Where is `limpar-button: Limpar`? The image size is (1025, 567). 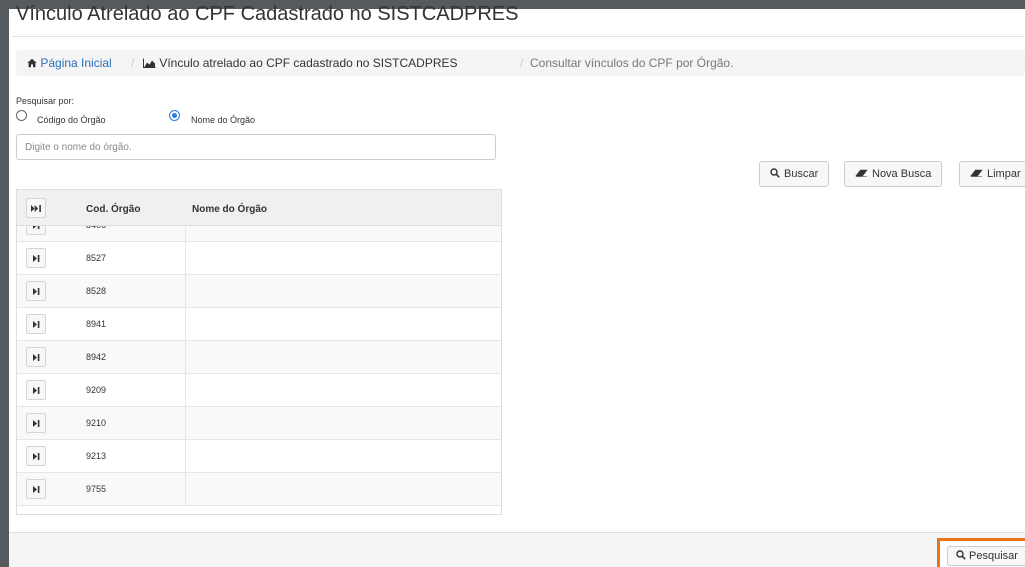 limpar-button: Limpar is located at coordinates (992, 174).